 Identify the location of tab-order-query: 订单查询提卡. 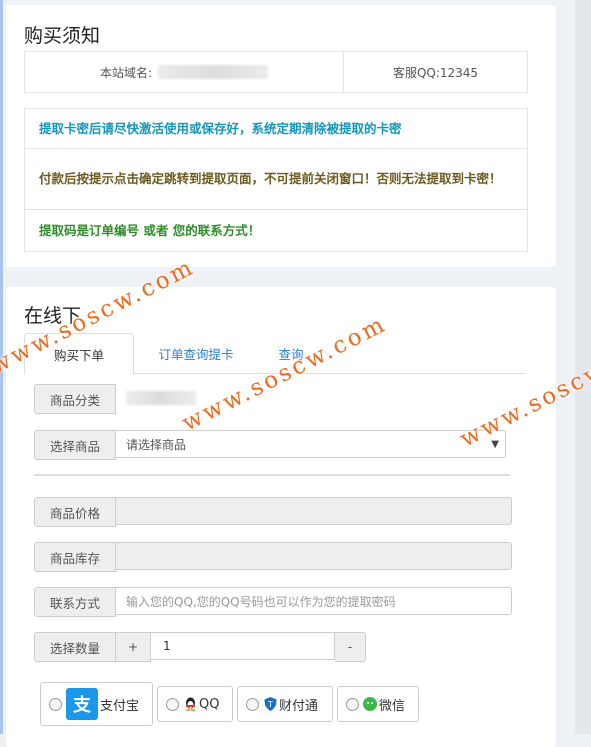
(196, 353).